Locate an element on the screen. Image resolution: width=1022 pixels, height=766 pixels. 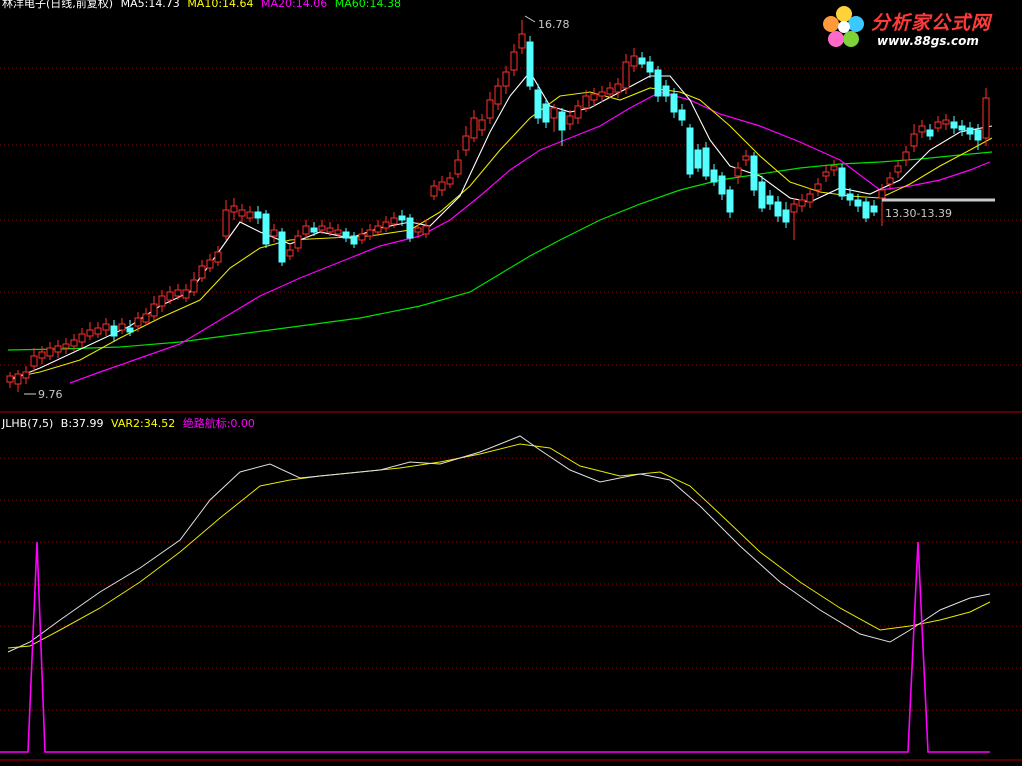
ma60-label: MA60:14.38 is located at coordinates (367, 5).